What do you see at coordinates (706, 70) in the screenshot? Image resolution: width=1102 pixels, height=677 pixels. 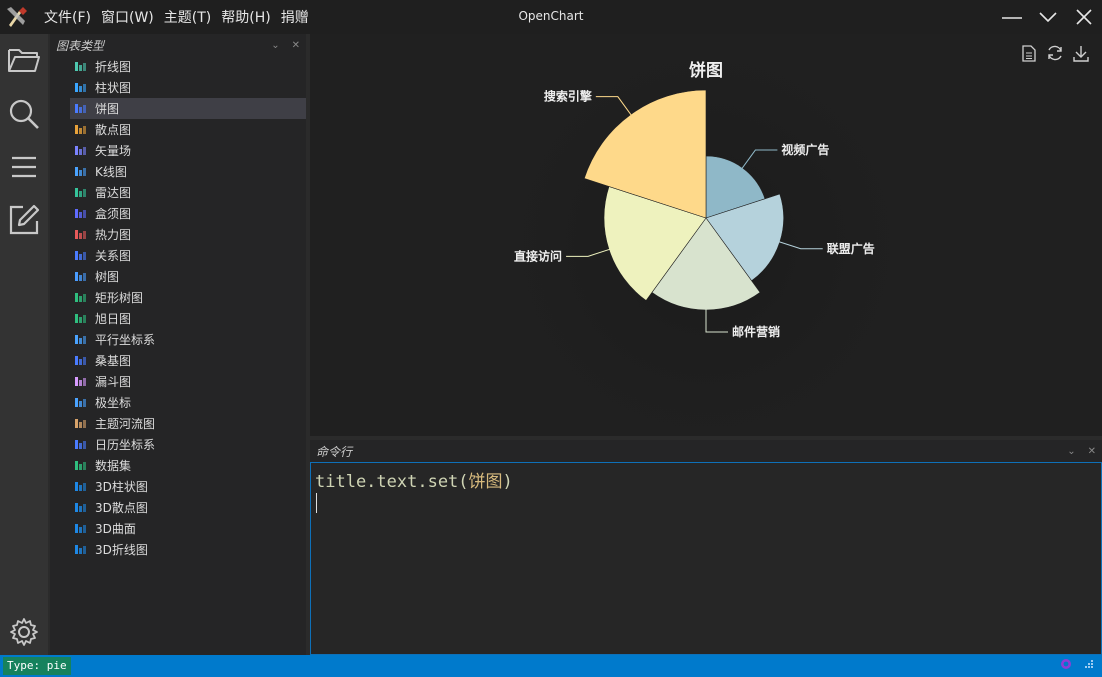 I see `chart-title: 饼图` at bounding box center [706, 70].